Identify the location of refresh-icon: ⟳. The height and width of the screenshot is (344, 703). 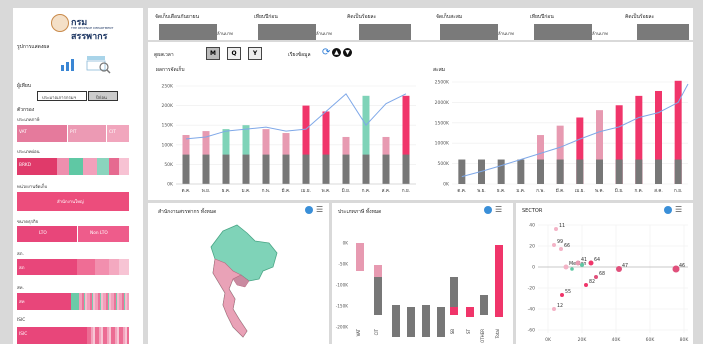
(326, 53).